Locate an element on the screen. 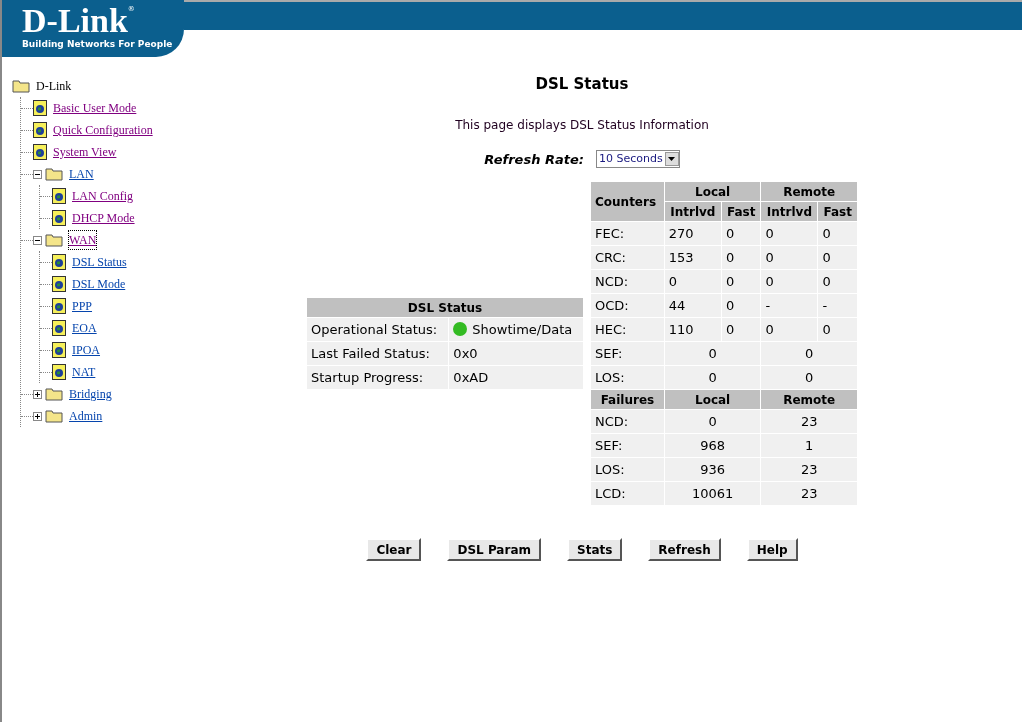 This screenshot has height=722, width=1022. tree-root: D-Link is located at coordinates (54, 86).